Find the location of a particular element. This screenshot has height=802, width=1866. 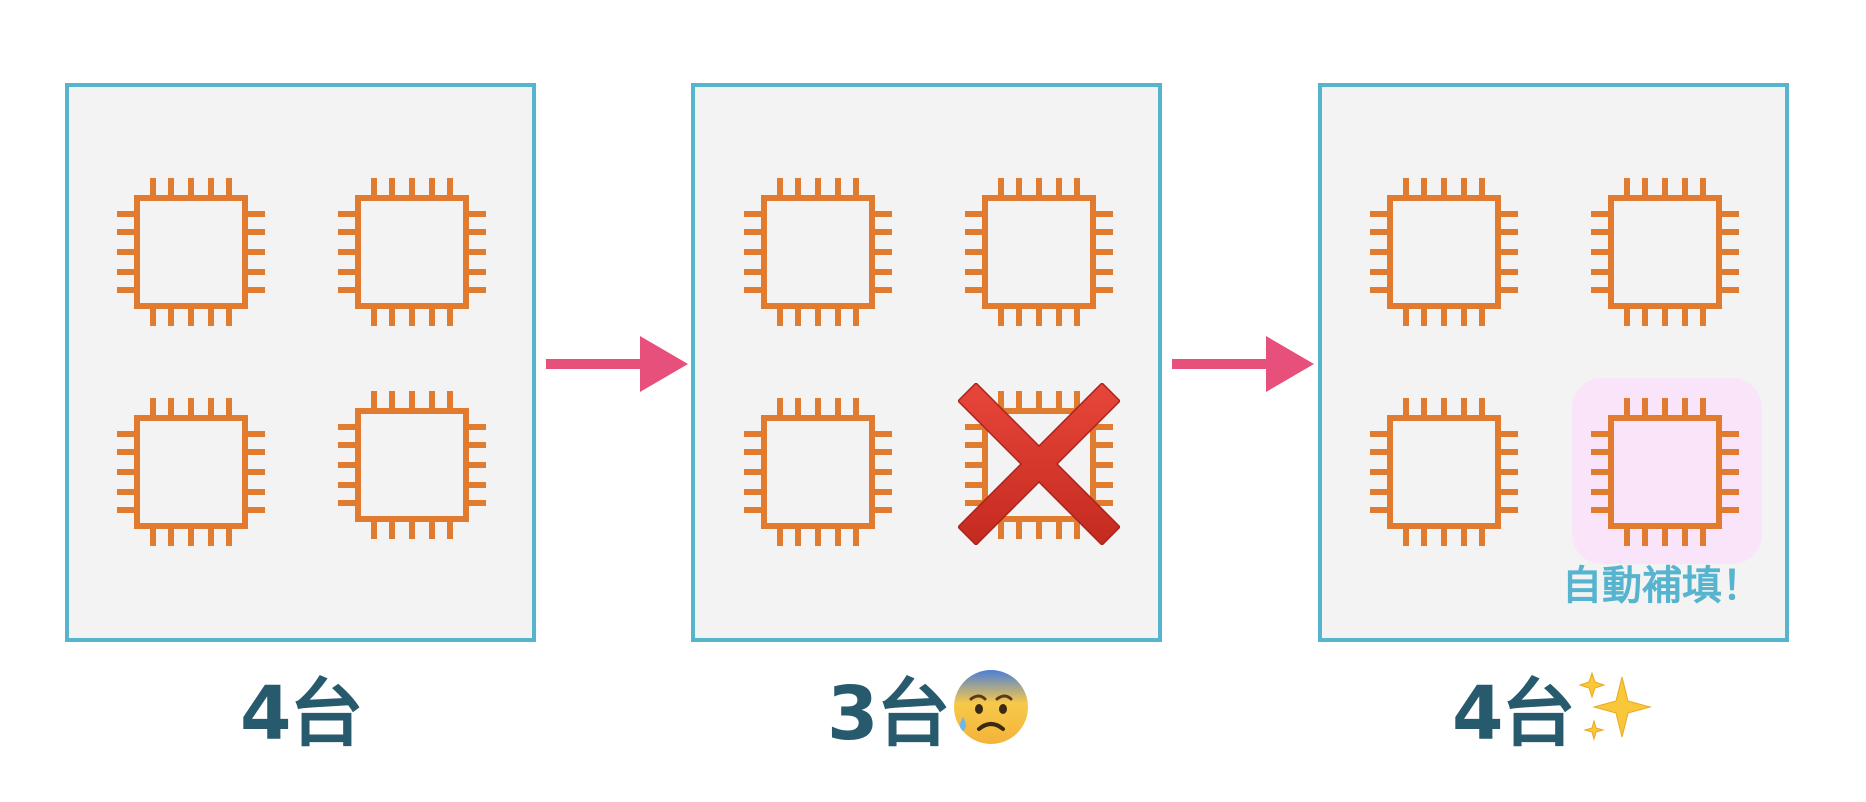

count-text: 3台 is located at coordinates (888, 713).